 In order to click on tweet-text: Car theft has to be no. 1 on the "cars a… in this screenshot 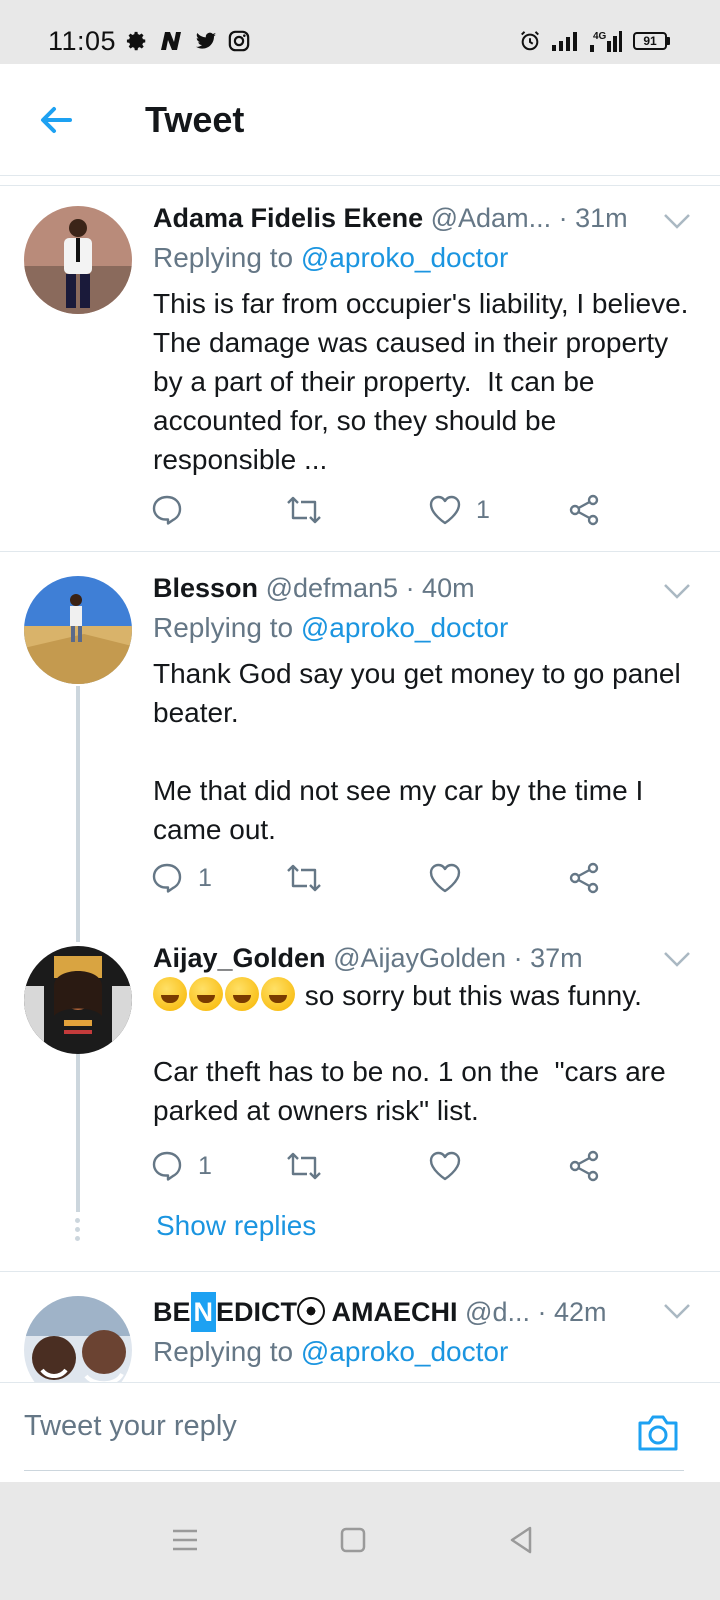, I will do `click(413, 1091)`.